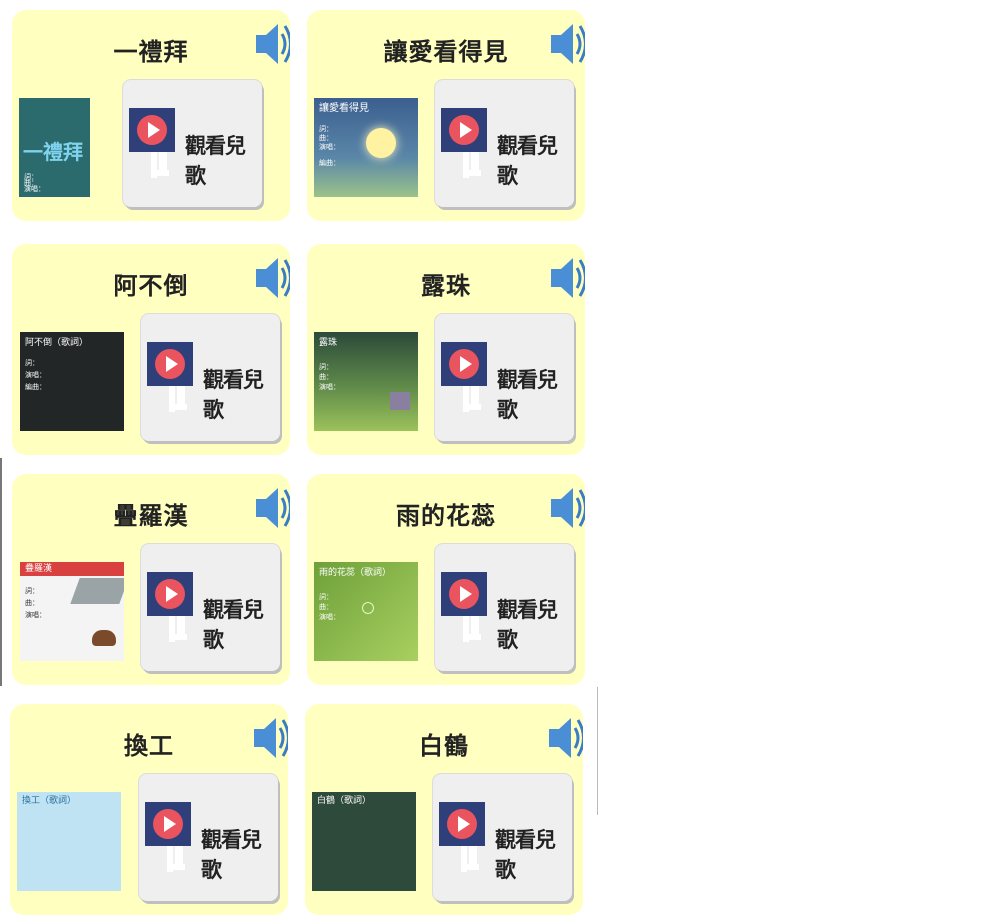 The width and height of the screenshot is (1003, 915). I want to click on thumbnail-title: 疊羅漢, so click(39, 569).